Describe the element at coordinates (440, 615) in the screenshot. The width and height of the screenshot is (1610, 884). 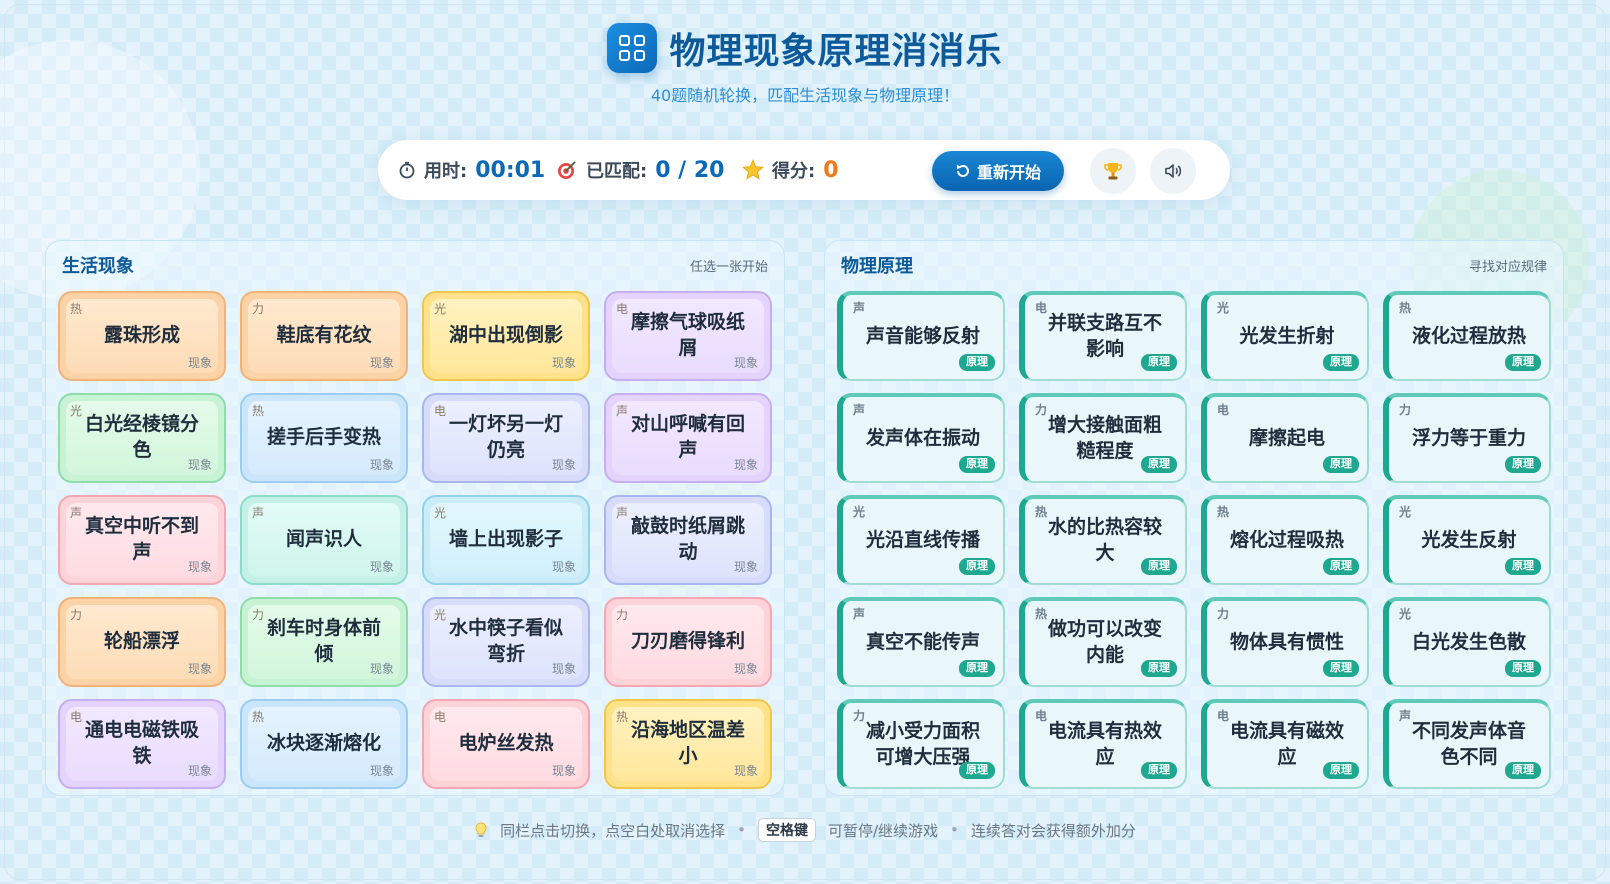
I see `phenomenon-card-category: 光` at that location.